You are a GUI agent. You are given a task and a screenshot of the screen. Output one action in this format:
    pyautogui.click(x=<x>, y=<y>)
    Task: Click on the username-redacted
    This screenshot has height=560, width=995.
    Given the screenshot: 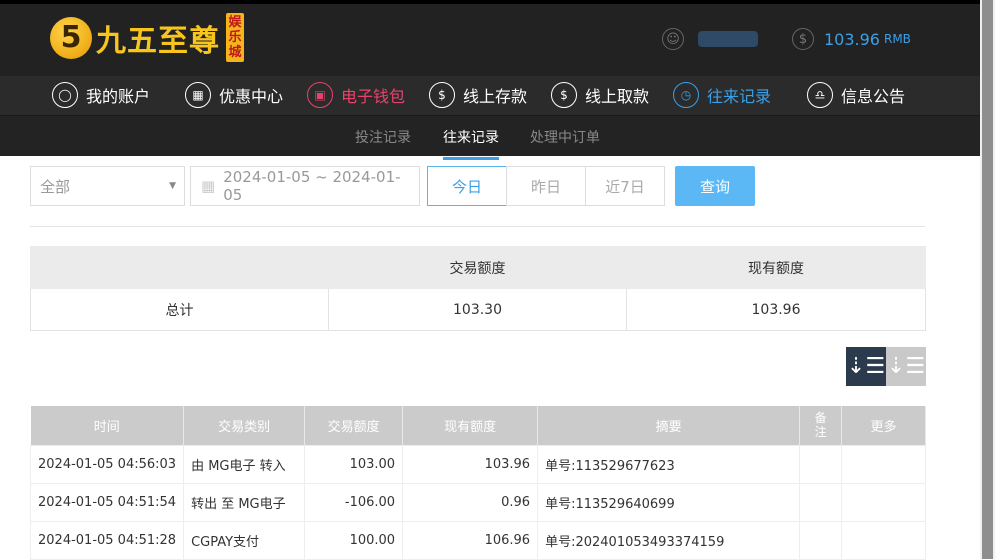 What is the action you would take?
    pyautogui.click(x=728, y=39)
    